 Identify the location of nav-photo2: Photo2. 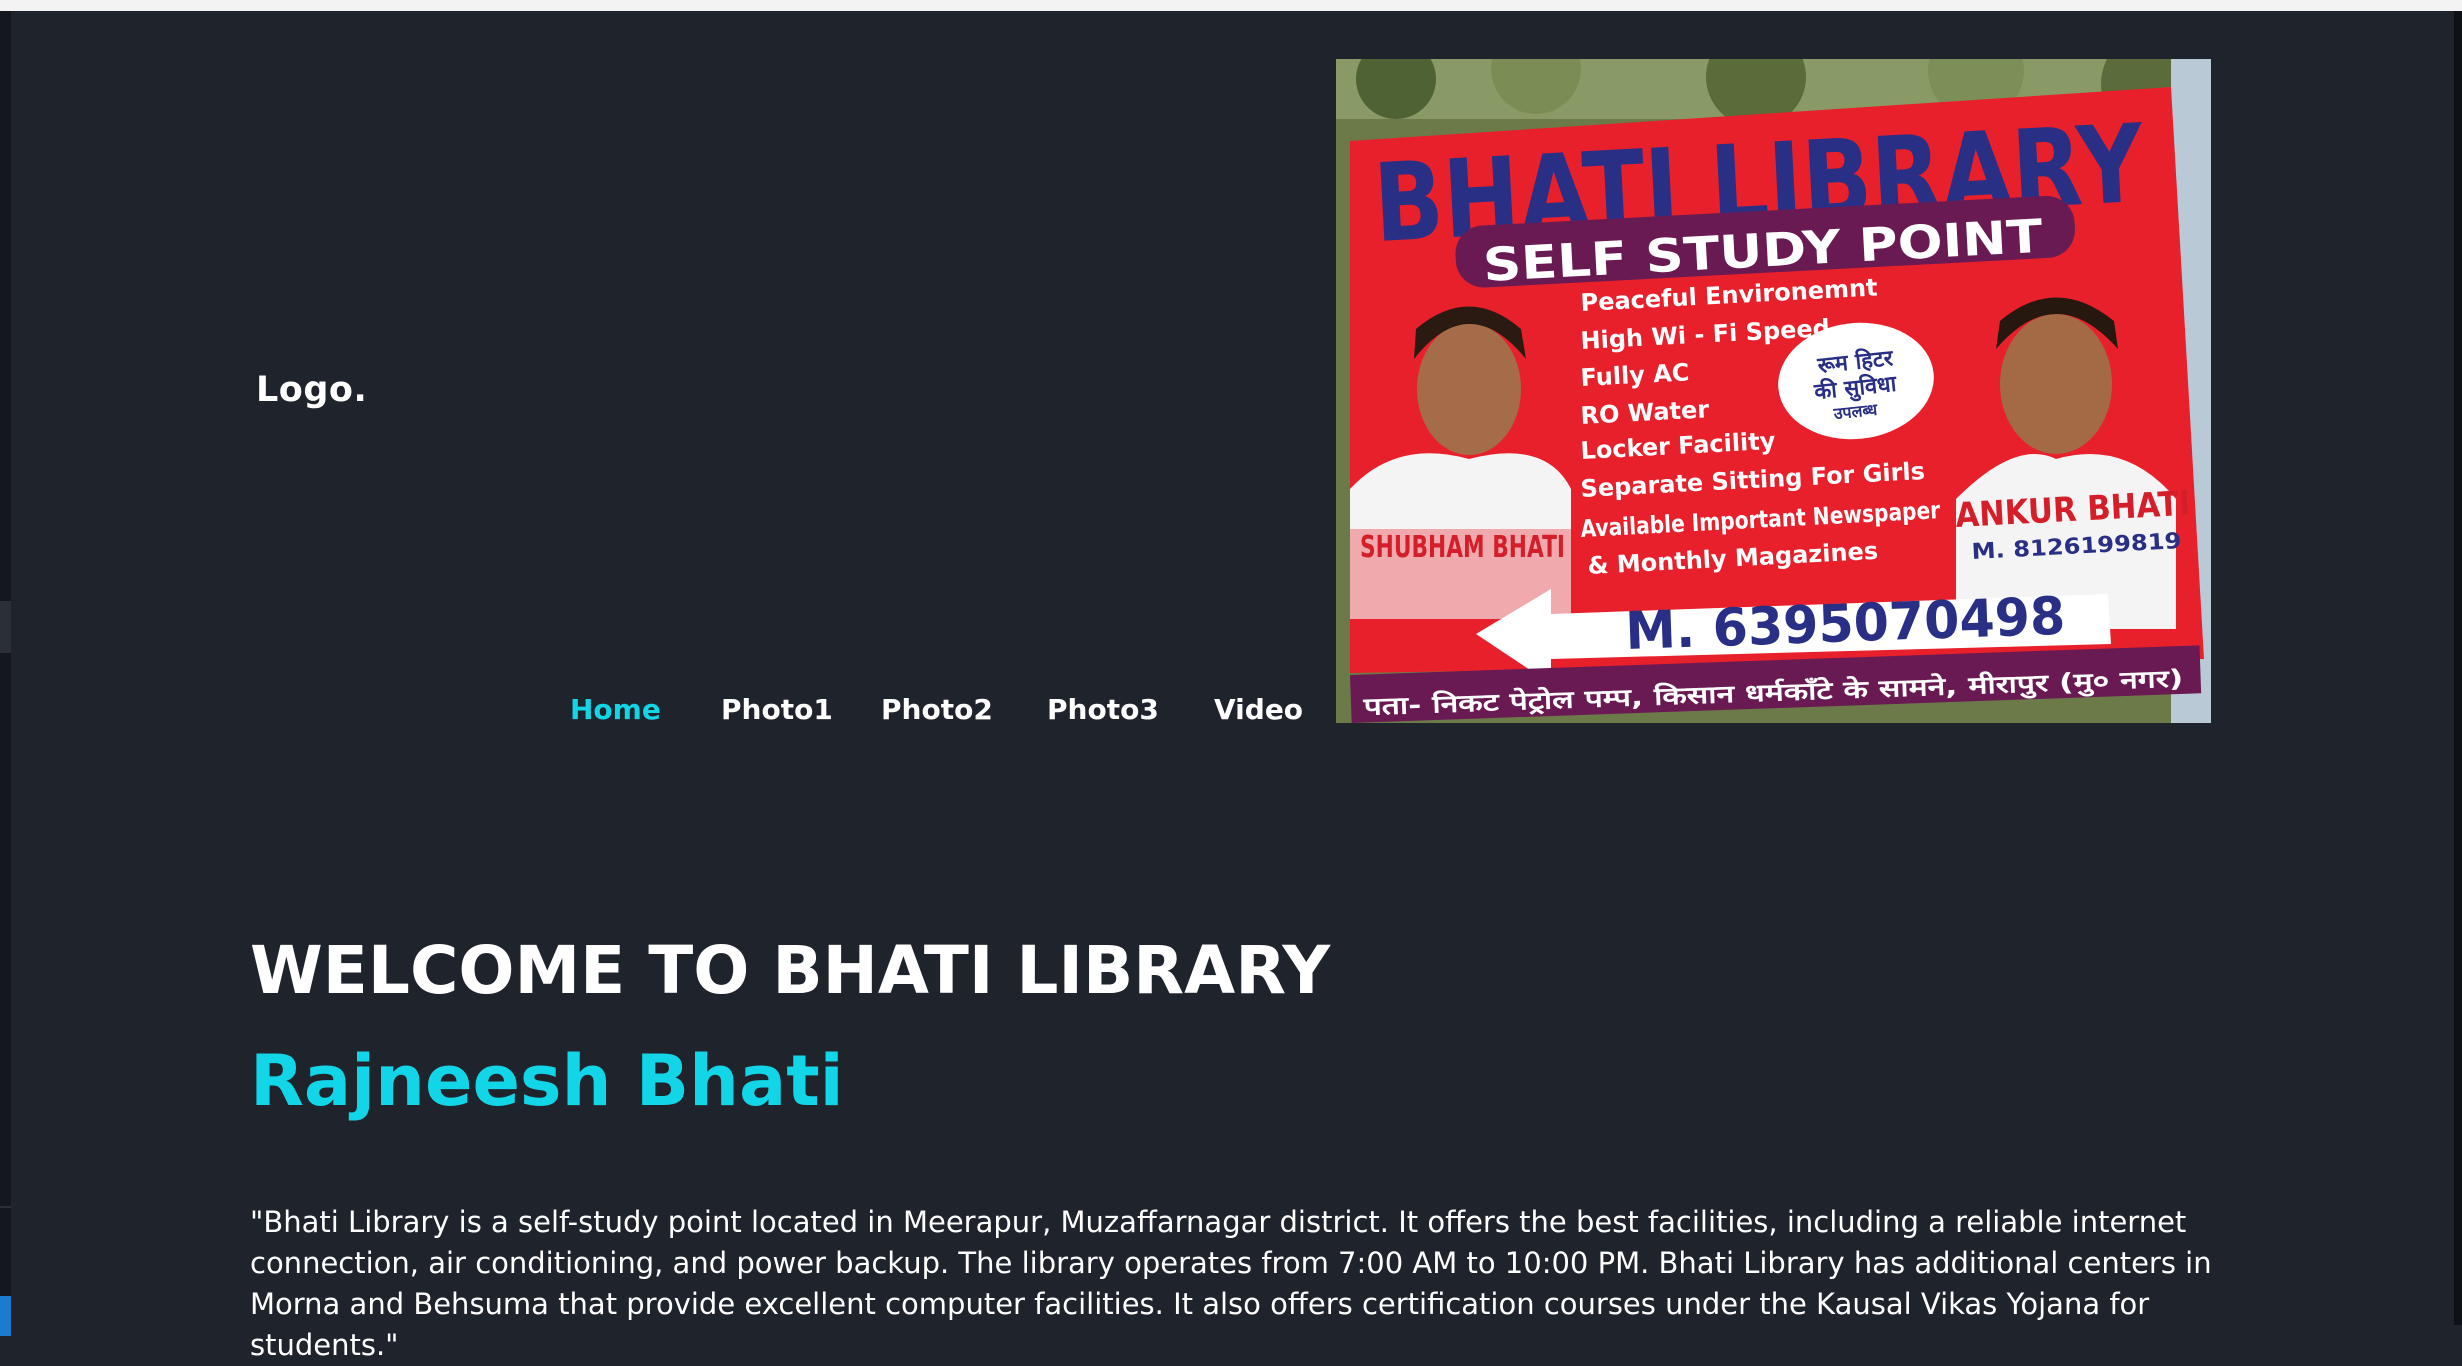
(937, 709).